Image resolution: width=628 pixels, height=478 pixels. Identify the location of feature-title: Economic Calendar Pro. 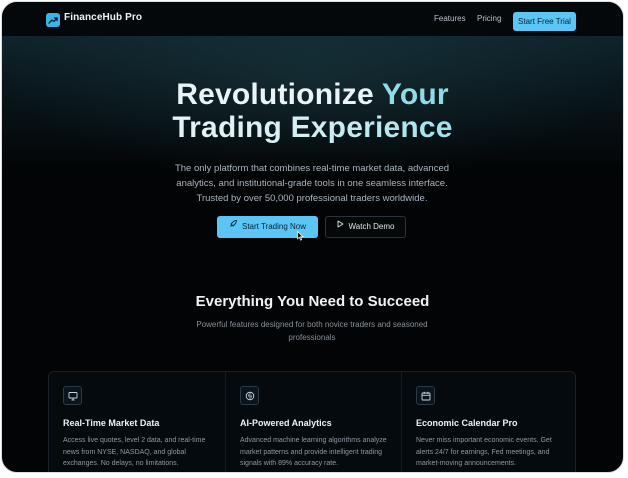
(467, 423).